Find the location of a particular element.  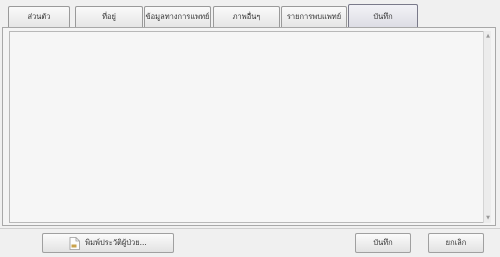

cancel-label: ยกเลิก is located at coordinates (456, 242).